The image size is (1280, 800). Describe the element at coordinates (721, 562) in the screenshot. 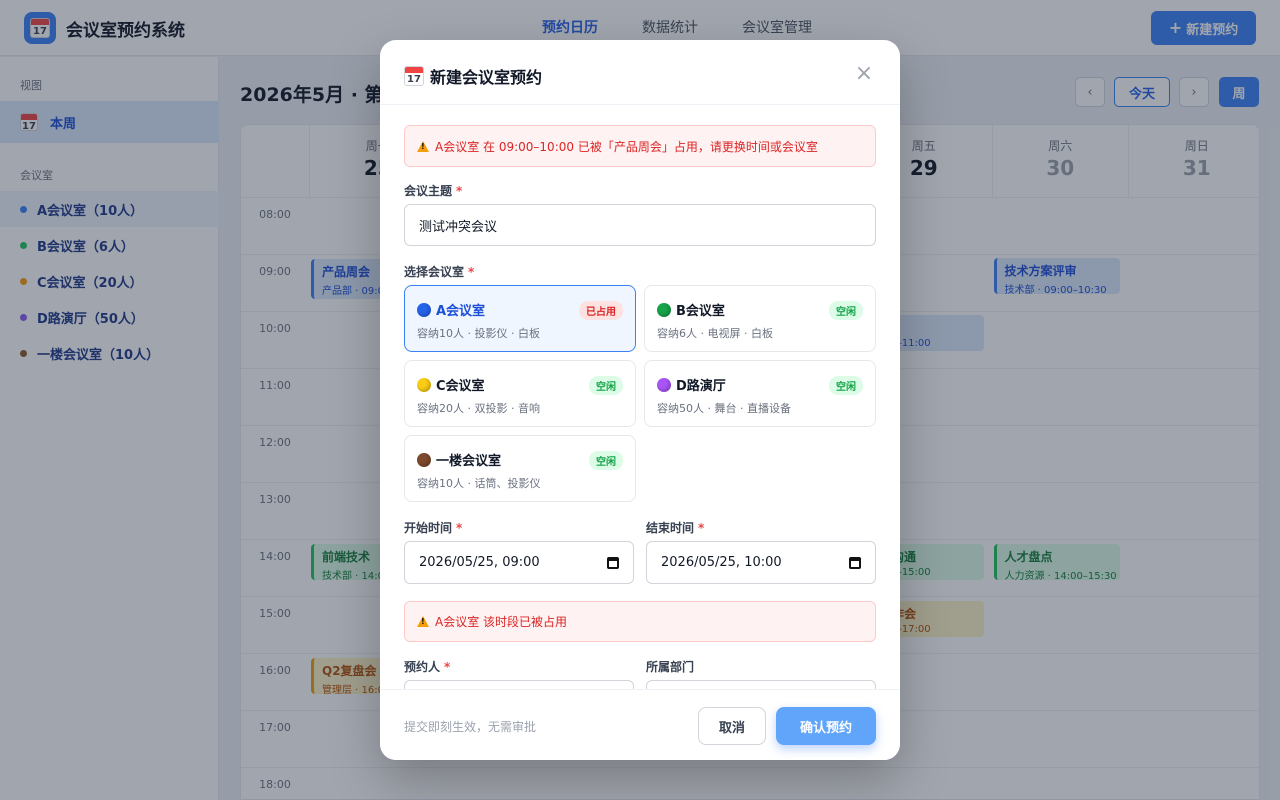

I see `end-time-value: 2026/05/25, 10:00` at that location.